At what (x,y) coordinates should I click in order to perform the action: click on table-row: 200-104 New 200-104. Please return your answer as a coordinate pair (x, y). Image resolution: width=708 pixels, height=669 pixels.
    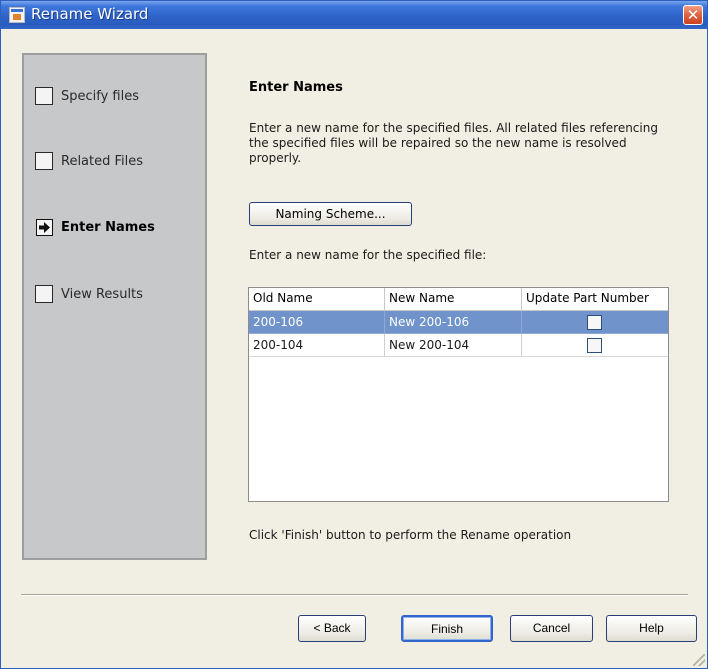
    Looking at the image, I should click on (458, 345).